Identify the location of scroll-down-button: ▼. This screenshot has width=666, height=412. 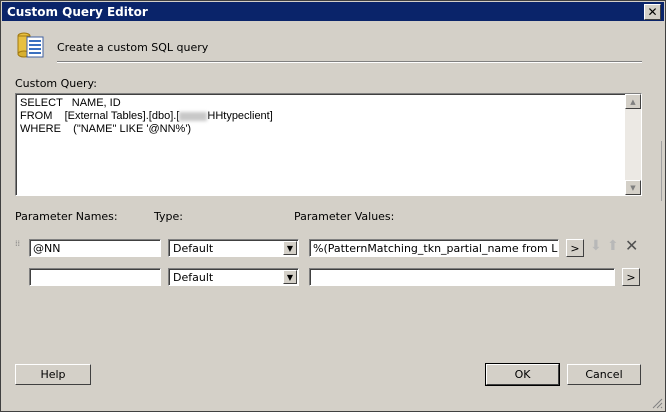
(633, 187).